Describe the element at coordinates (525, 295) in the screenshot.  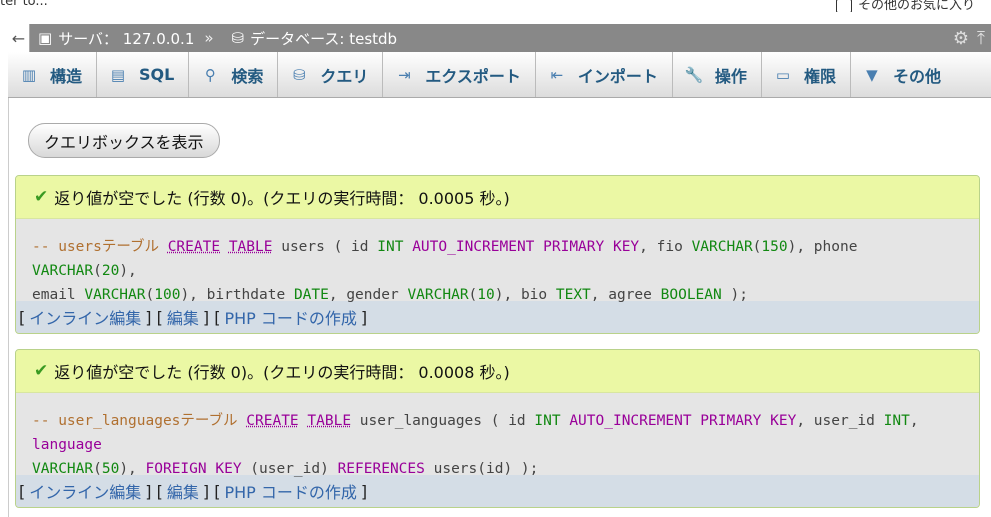
I see `sql-text: ), bio` at that location.